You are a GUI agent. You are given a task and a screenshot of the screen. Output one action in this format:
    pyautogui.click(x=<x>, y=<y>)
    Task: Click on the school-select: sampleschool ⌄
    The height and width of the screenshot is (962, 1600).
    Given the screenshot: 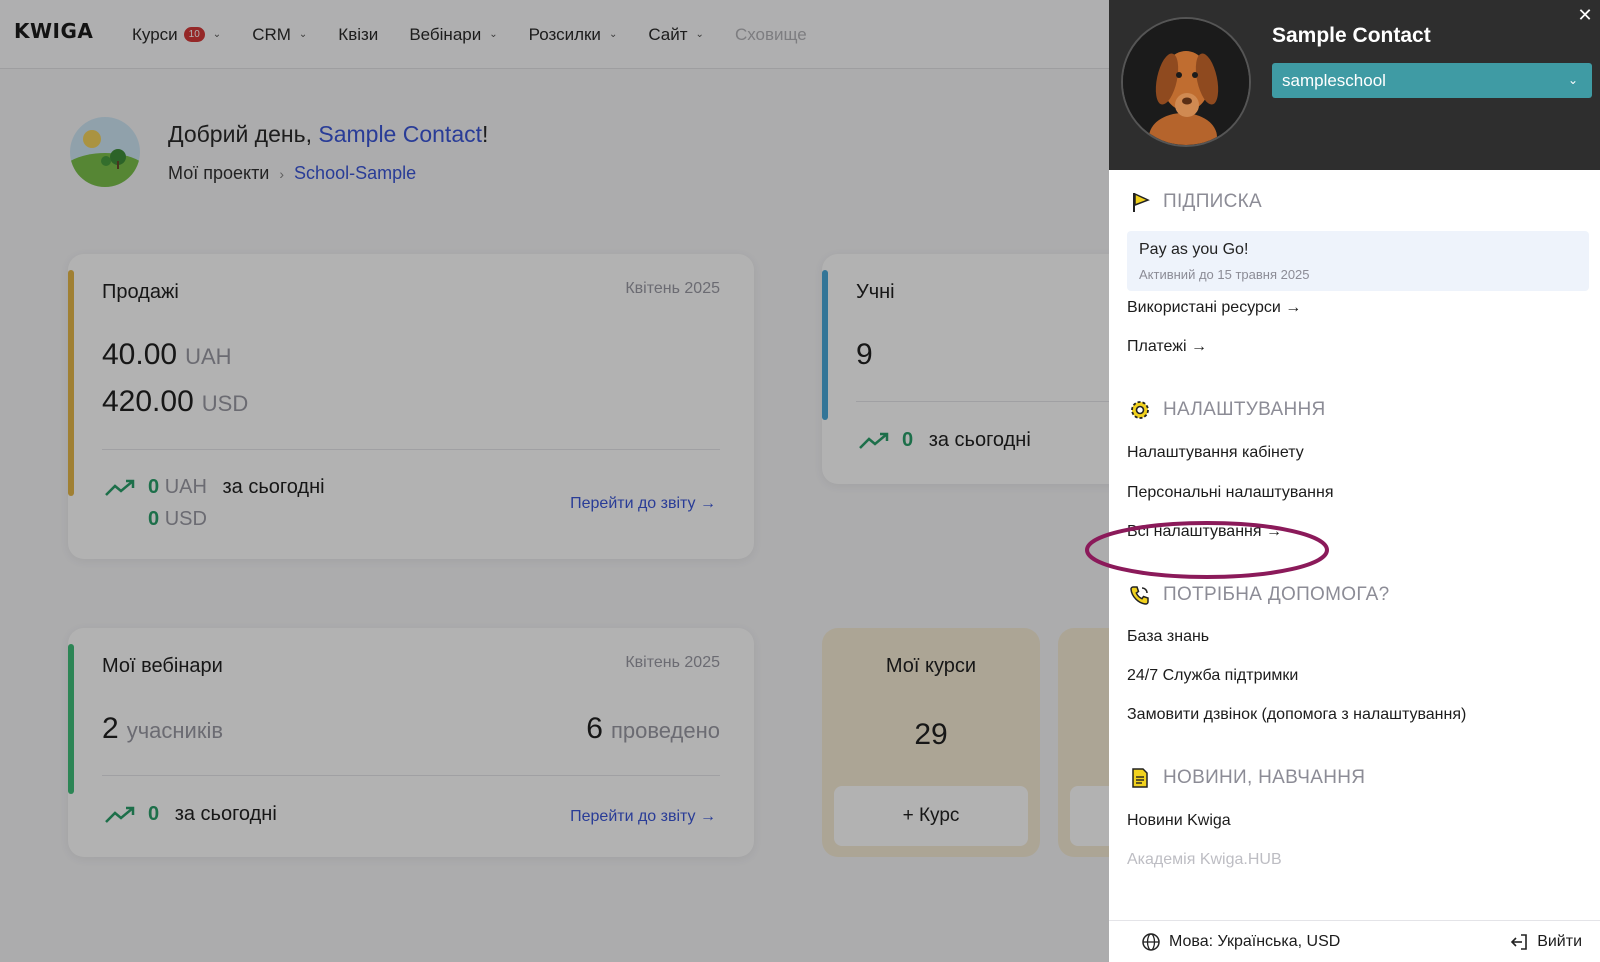 What is the action you would take?
    pyautogui.click(x=1432, y=80)
    